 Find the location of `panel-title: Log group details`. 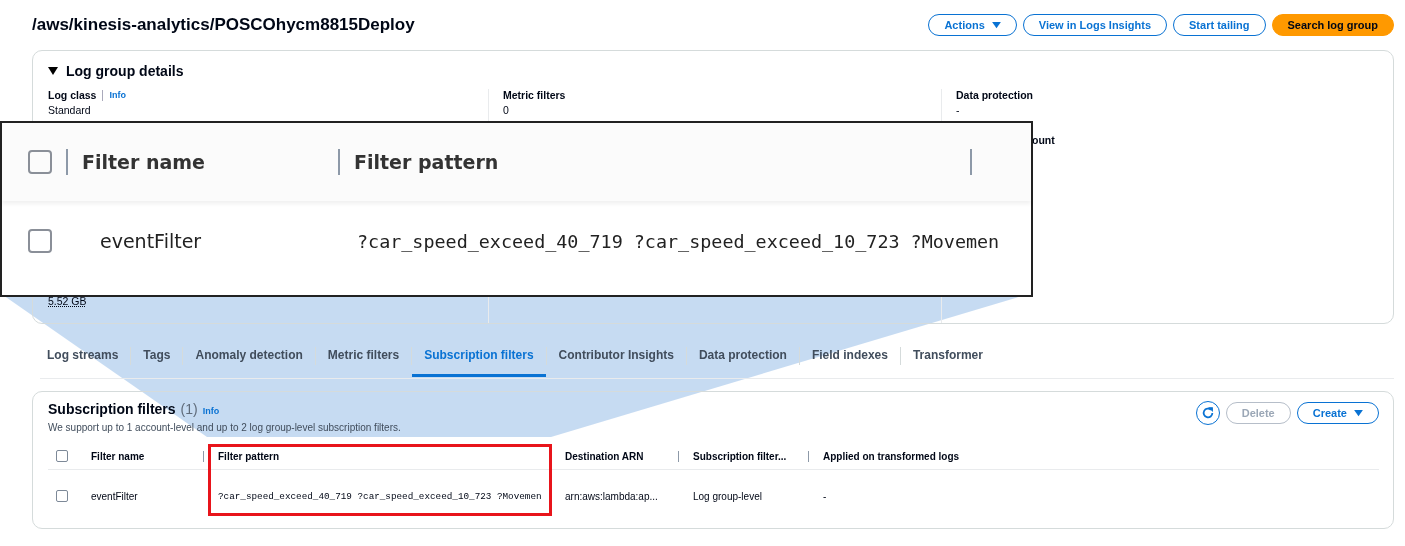

panel-title: Log group details is located at coordinates (125, 71).